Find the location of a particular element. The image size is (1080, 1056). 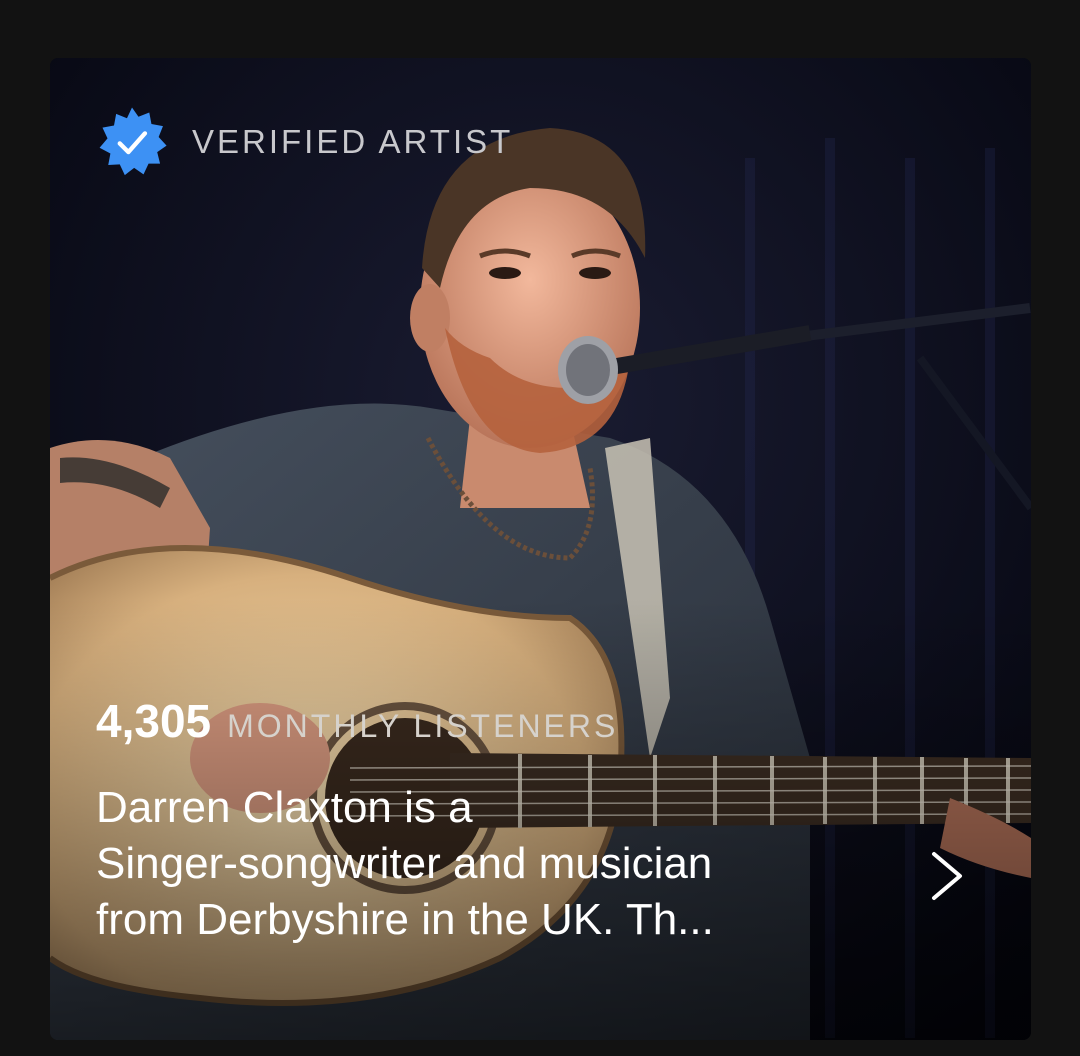

verified-artist-label: VERIFIED ARTIST is located at coordinates (353, 141).